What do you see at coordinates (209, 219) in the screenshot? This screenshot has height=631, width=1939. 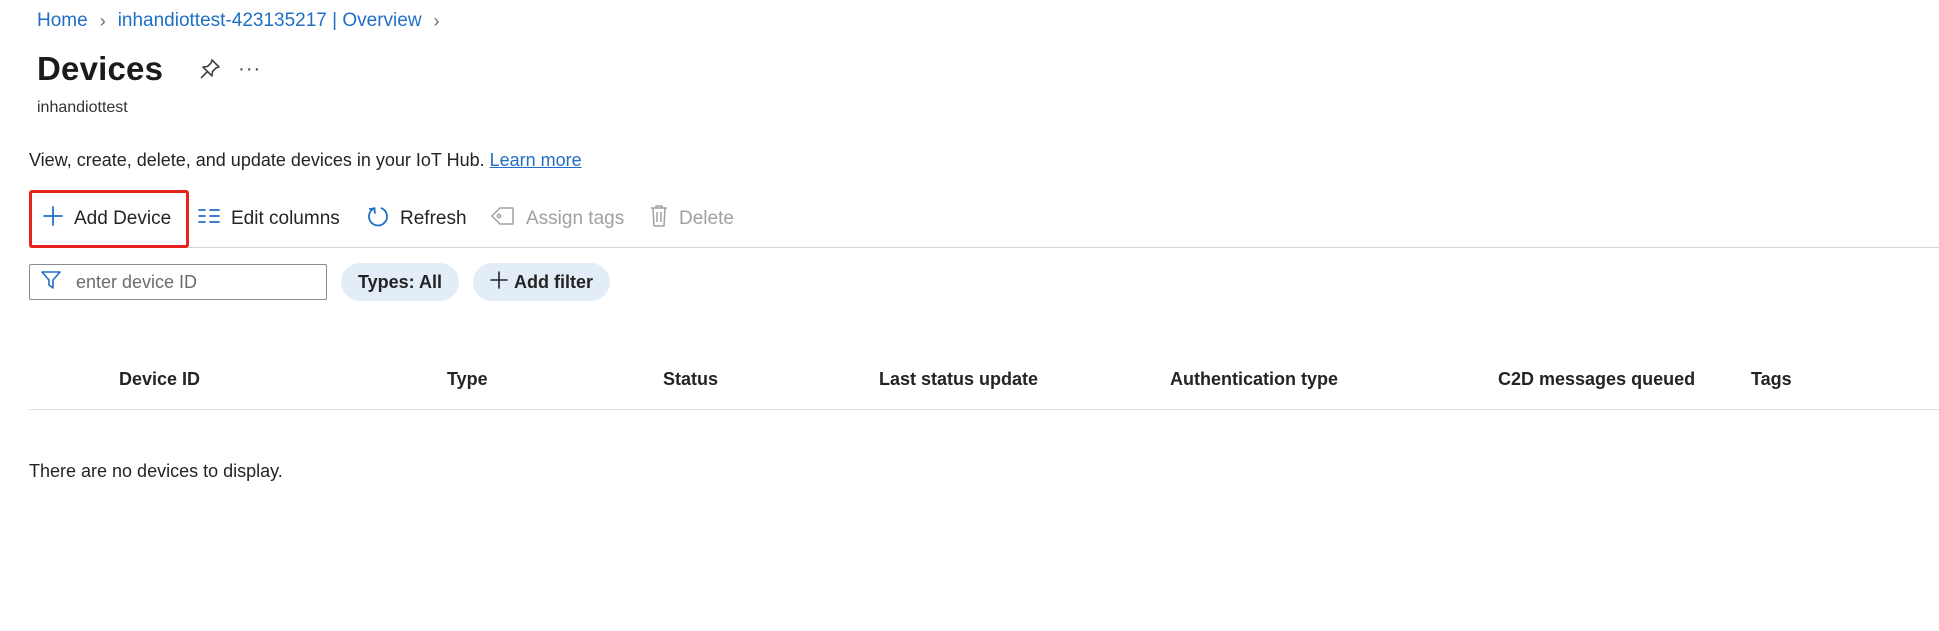 I see `columns-icon` at bounding box center [209, 219].